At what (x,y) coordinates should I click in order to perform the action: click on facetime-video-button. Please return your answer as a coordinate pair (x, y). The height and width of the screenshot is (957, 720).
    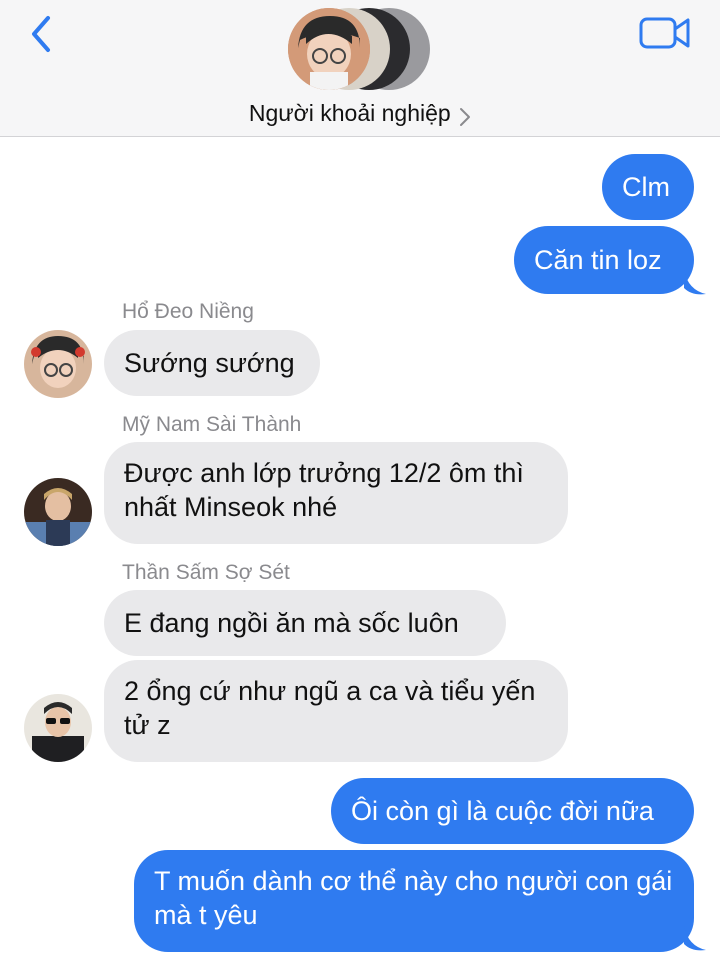
    Looking at the image, I should click on (665, 33).